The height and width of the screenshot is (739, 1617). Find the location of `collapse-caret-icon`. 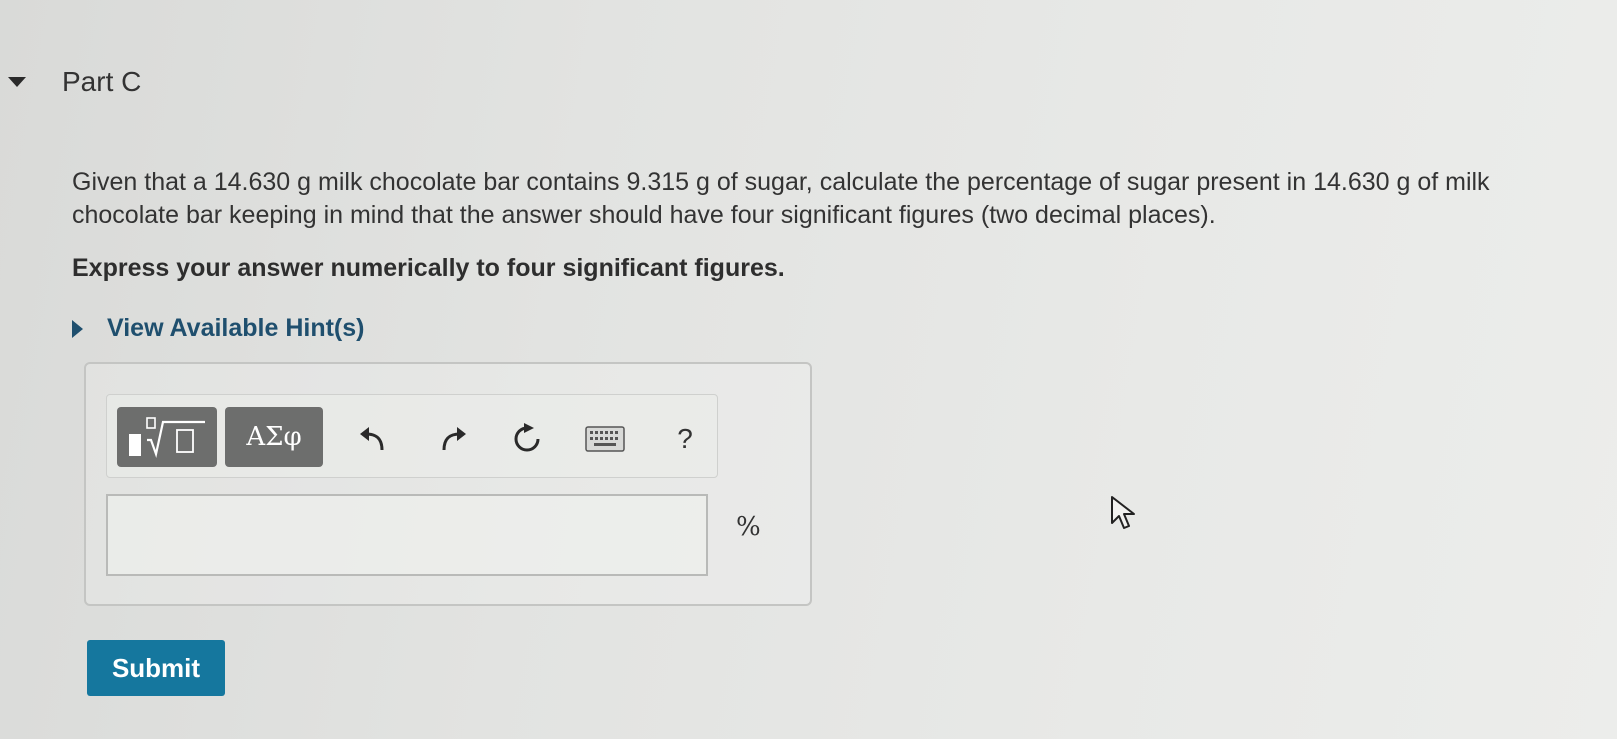

collapse-caret-icon is located at coordinates (17, 82).